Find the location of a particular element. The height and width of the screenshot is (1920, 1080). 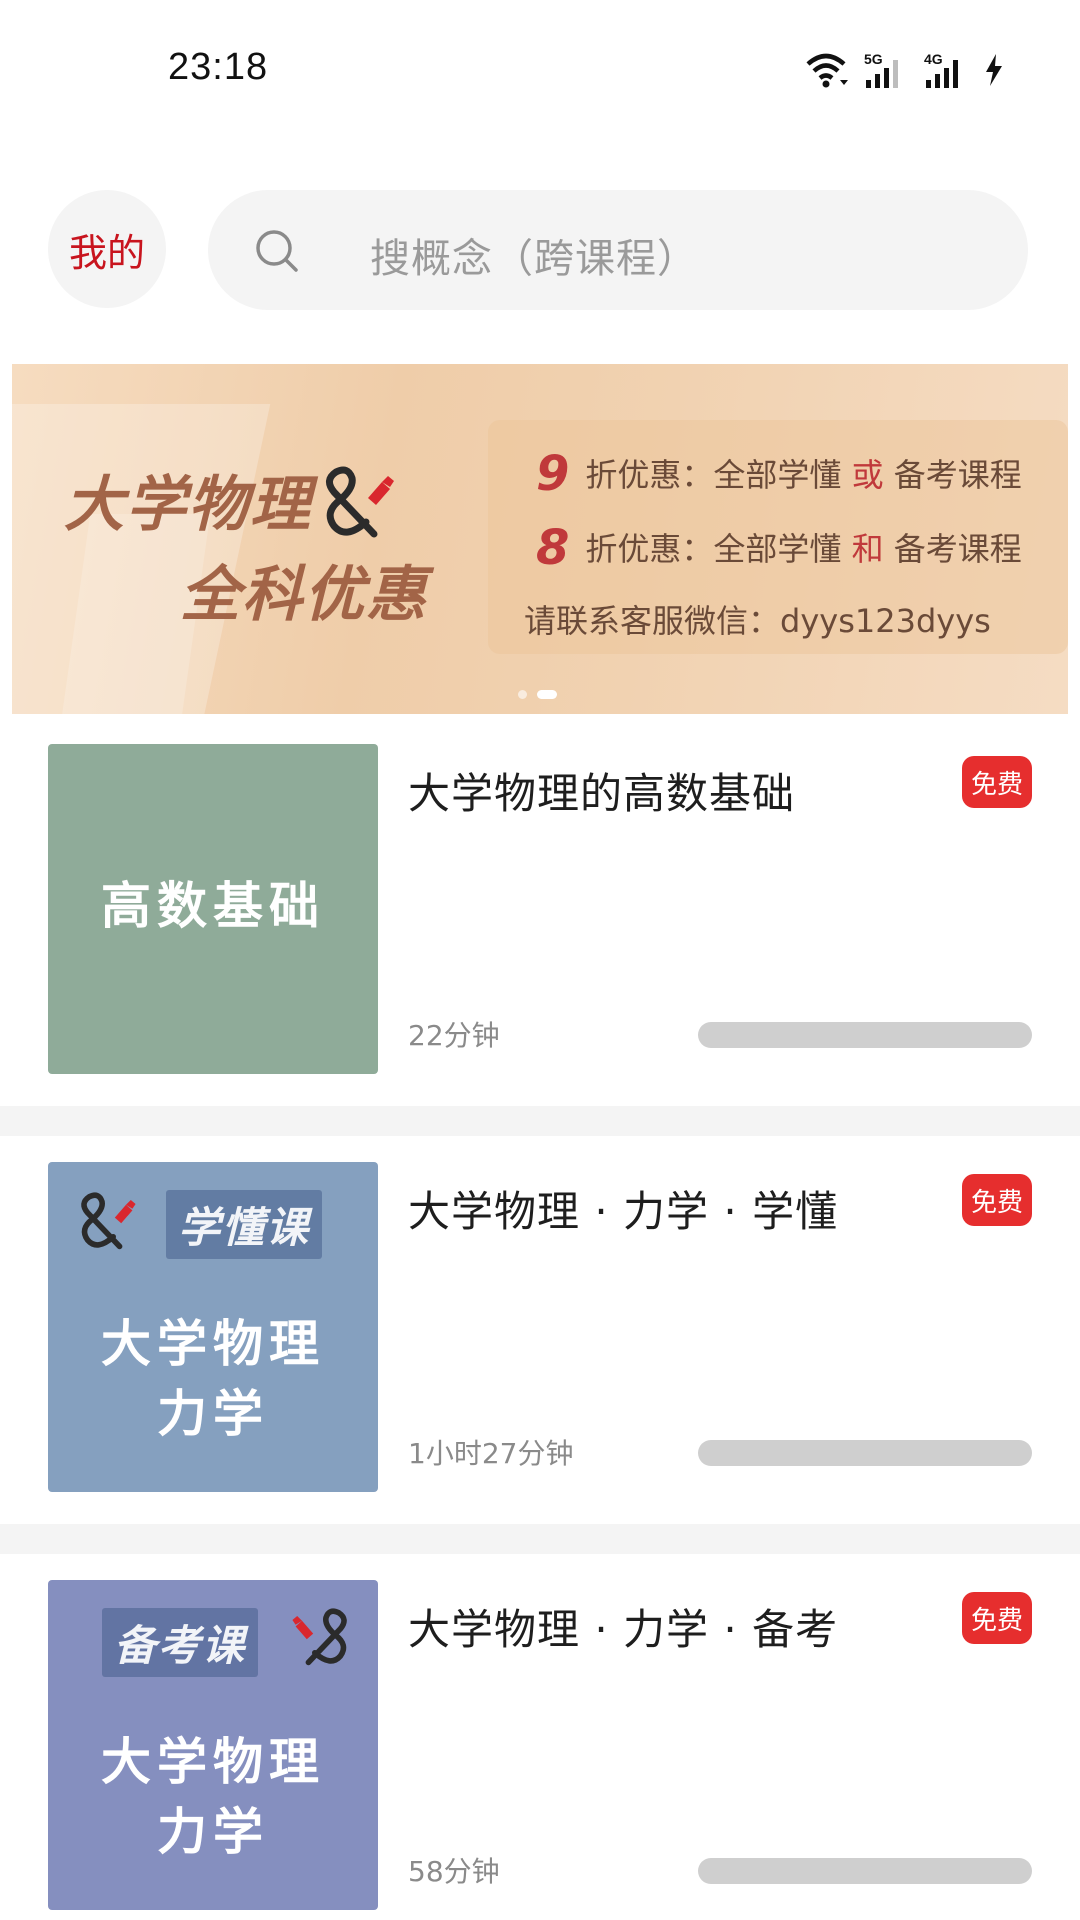

status-bar: 23:18 5G 4G is located at coordinates (540, 70).